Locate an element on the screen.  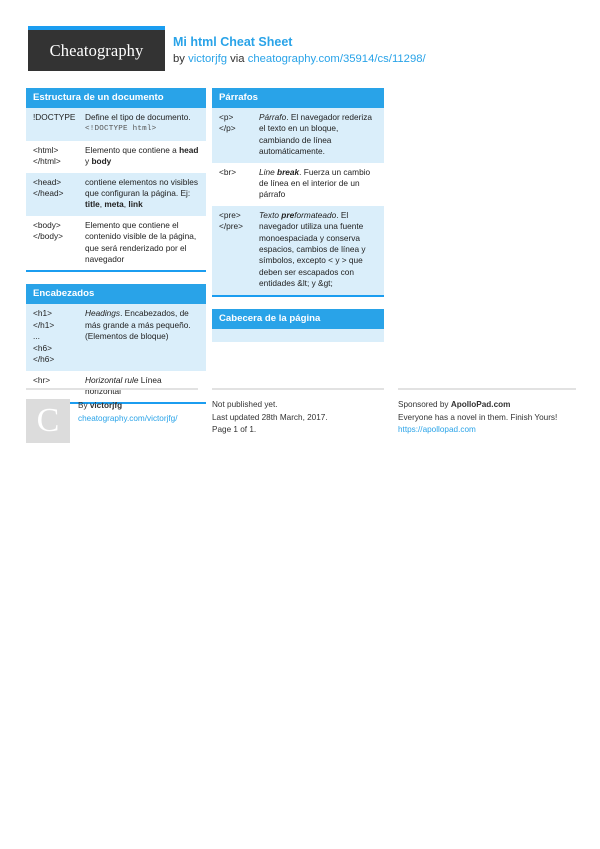
author-link: victorjfg is located at coordinates (207, 59).